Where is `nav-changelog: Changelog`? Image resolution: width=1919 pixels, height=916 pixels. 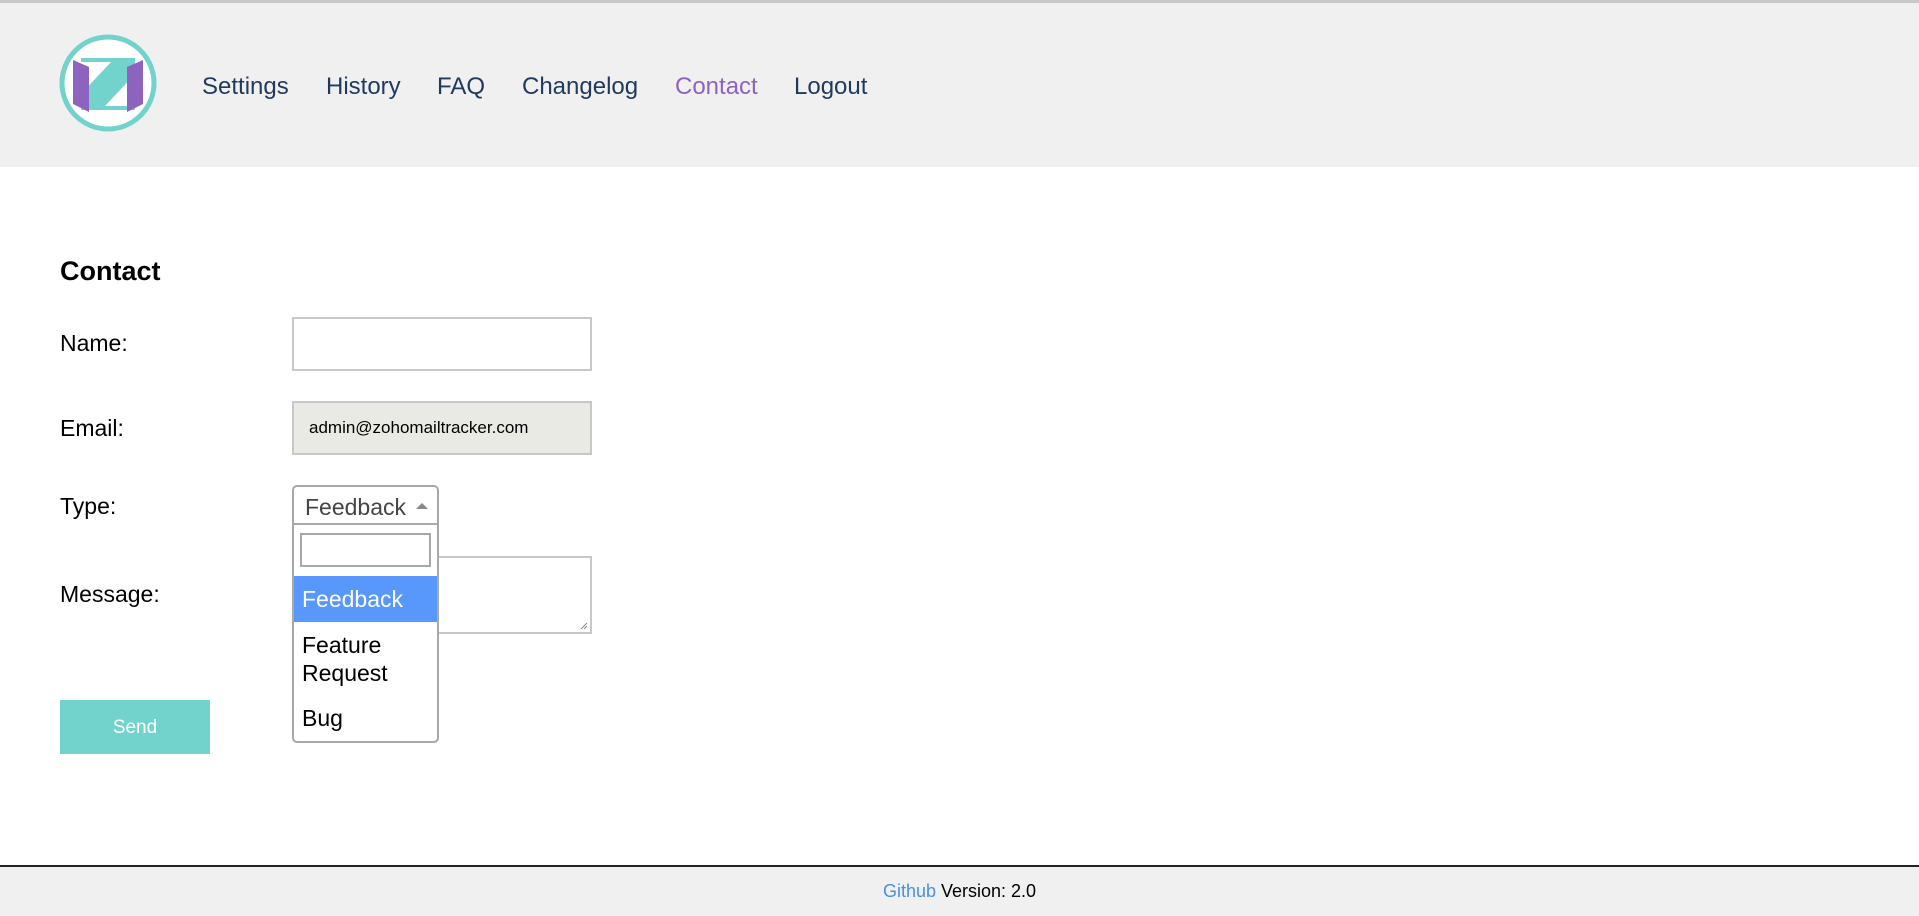
nav-changelog: Changelog is located at coordinates (580, 87).